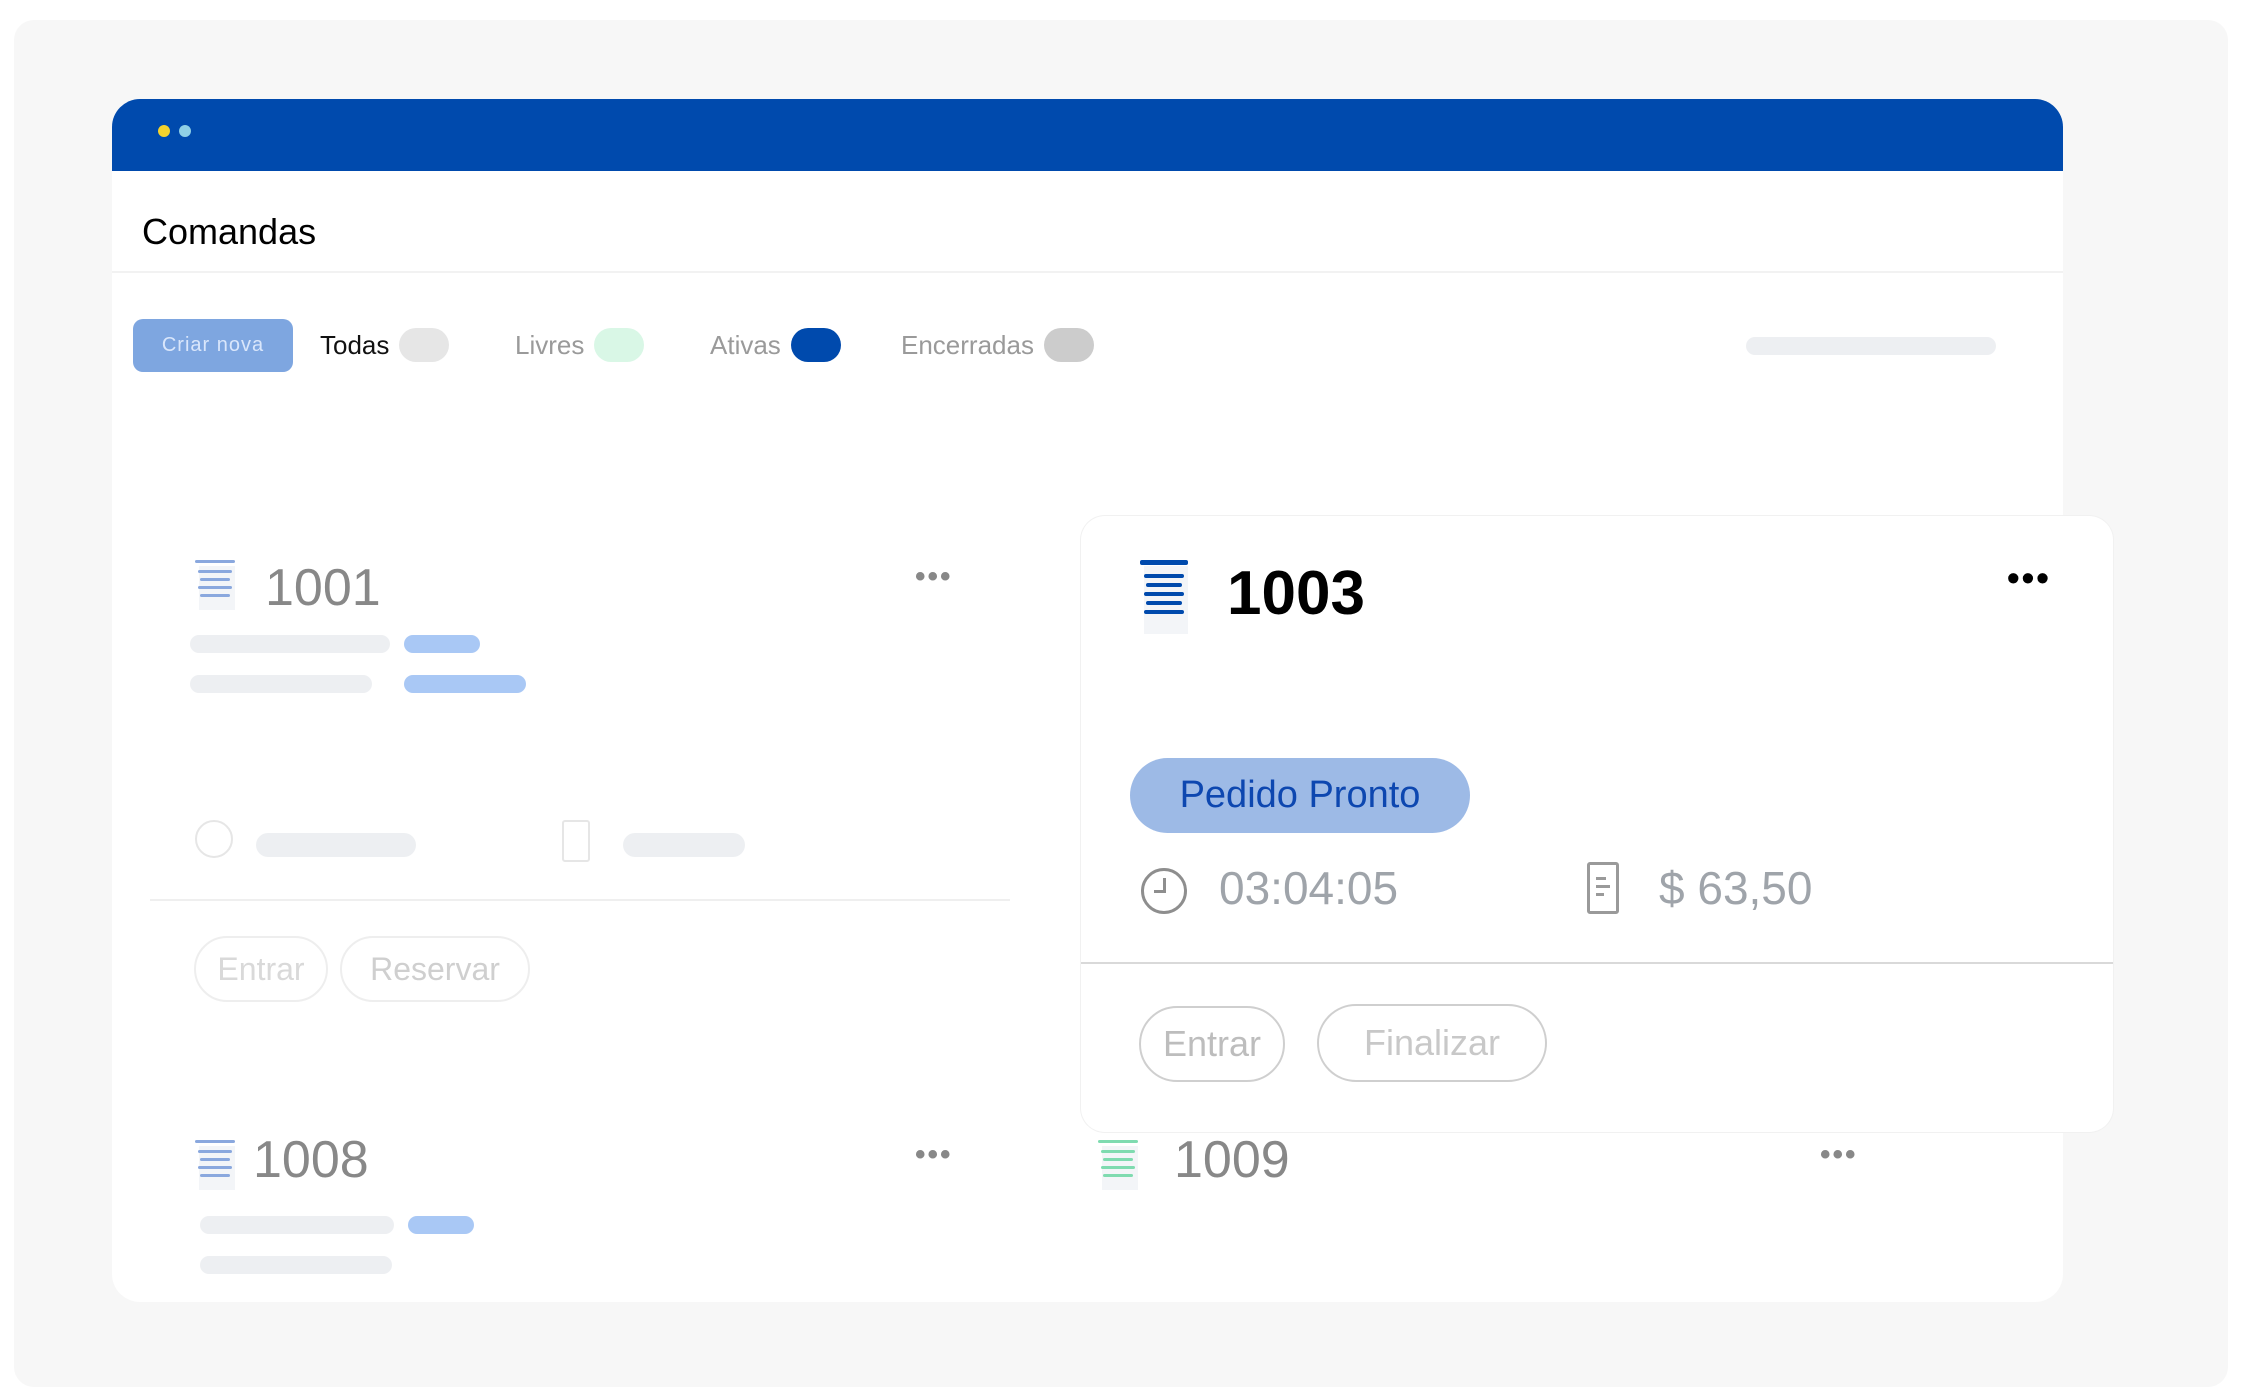 The image size is (2242, 1387). What do you see at coordinates (1087, 222) in the screenshot?
I see `header: Comandas` at bounding box center [1087, 222].